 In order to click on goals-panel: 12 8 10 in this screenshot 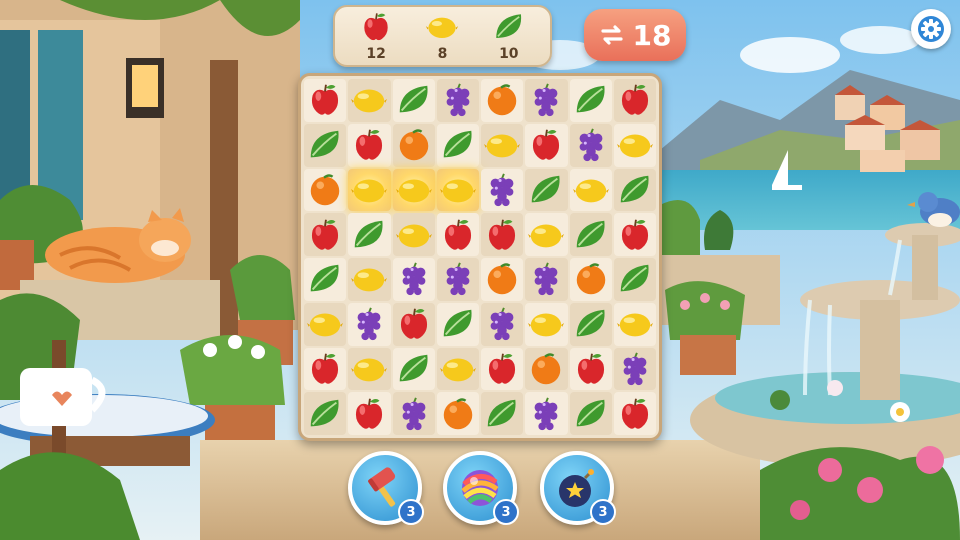, I will do `click(442, 36)`.